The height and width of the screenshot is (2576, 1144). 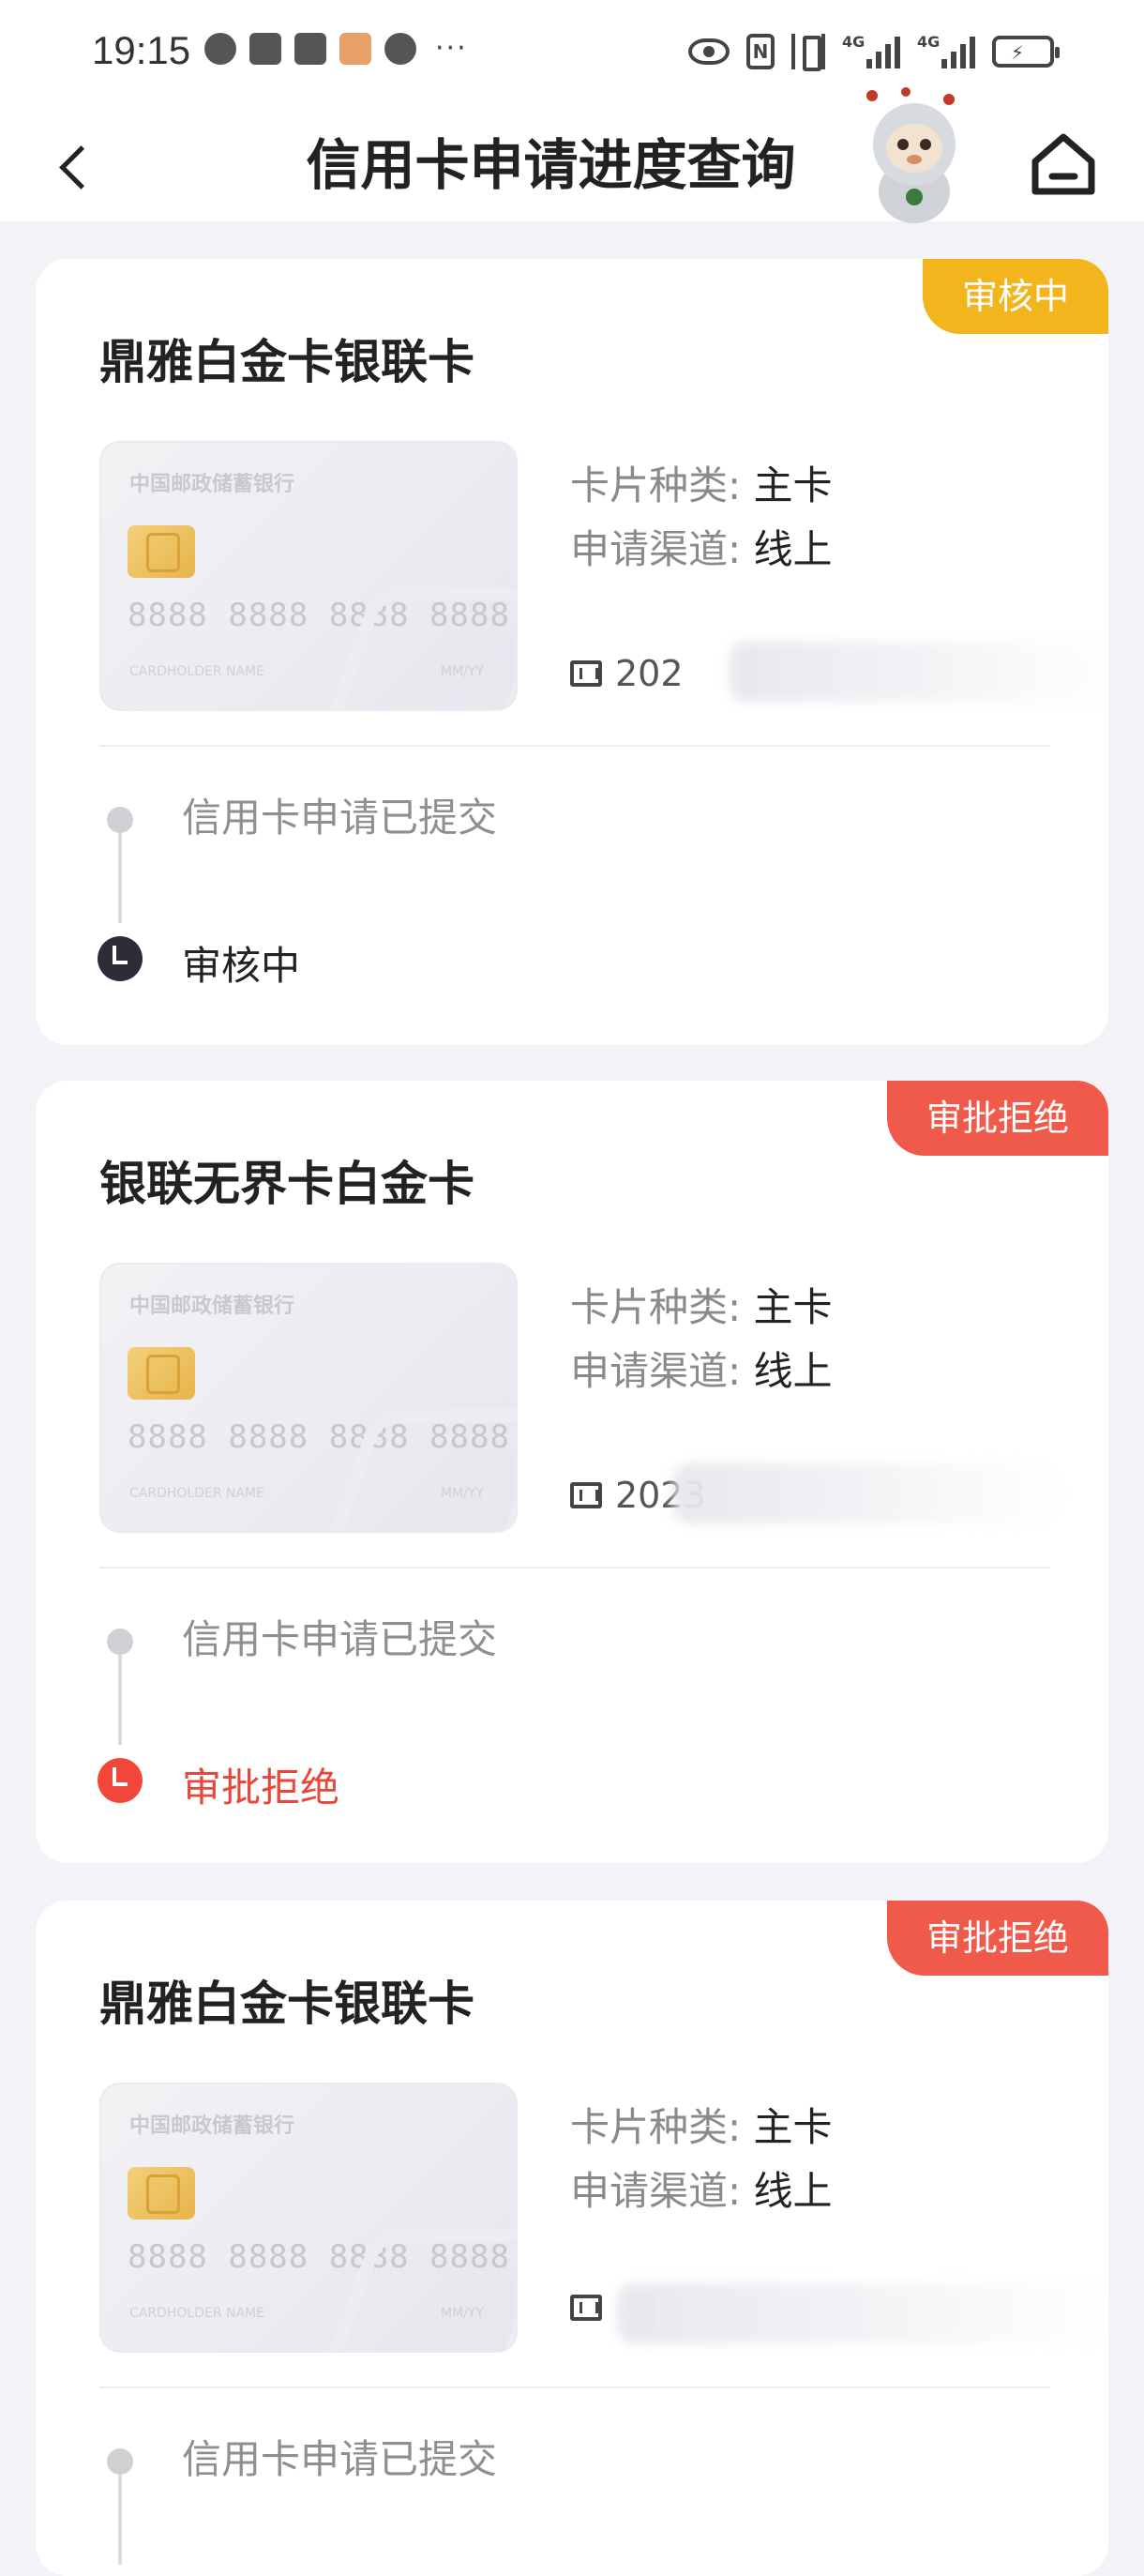 I want to click on timeline-step-current: 审批拒绝, so click(x=261, y=1788).